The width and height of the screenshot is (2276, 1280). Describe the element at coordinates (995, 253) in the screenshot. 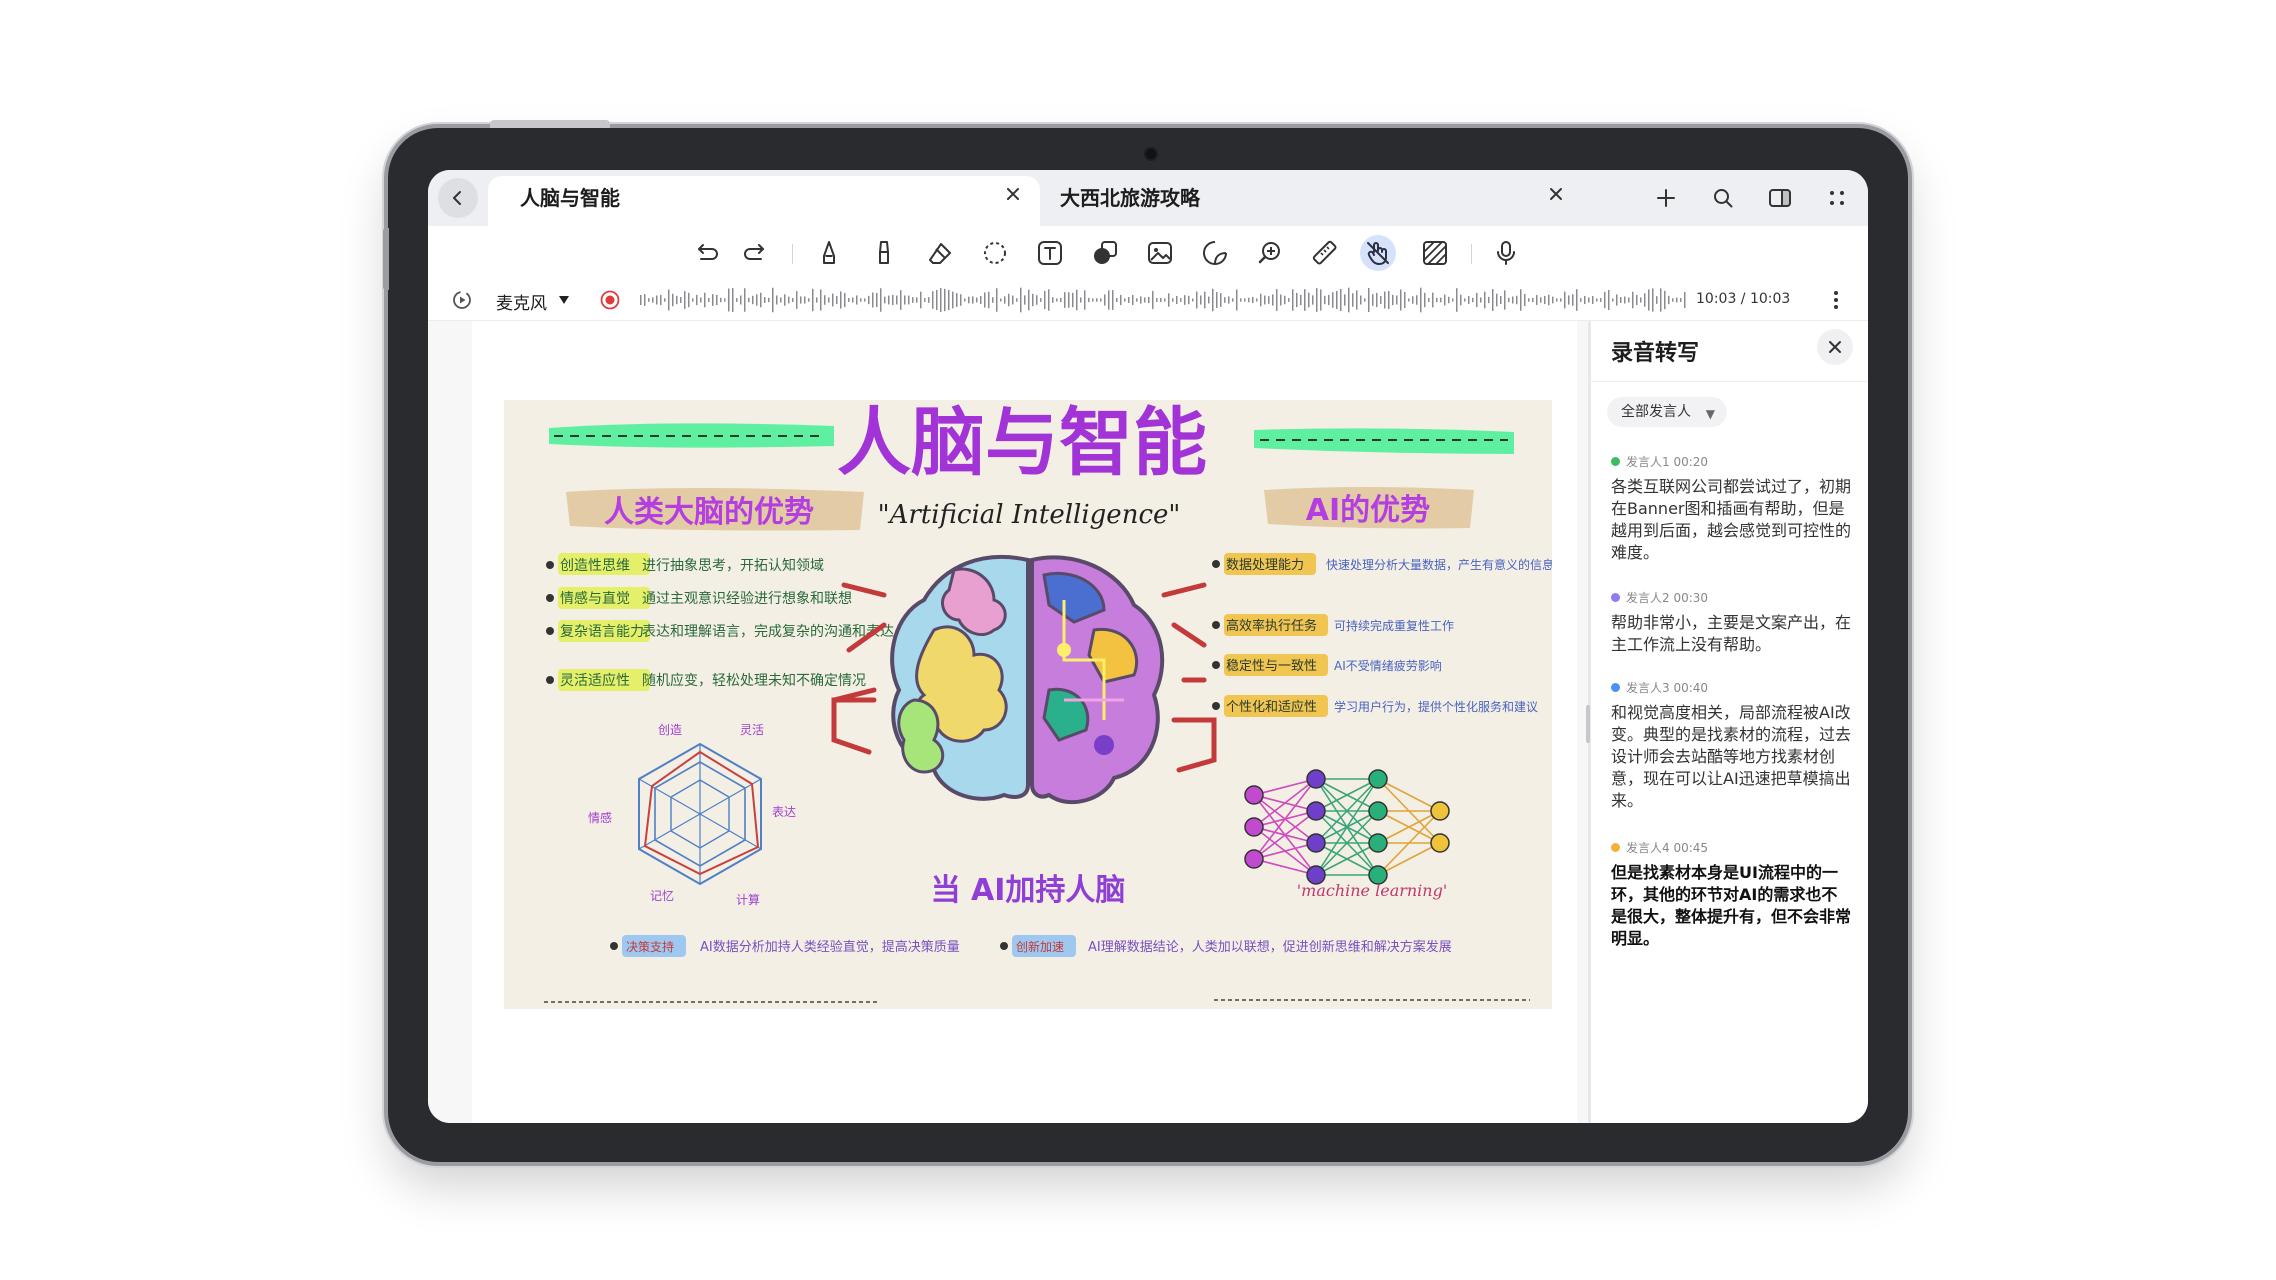

I see `lasso-tool` at that location.